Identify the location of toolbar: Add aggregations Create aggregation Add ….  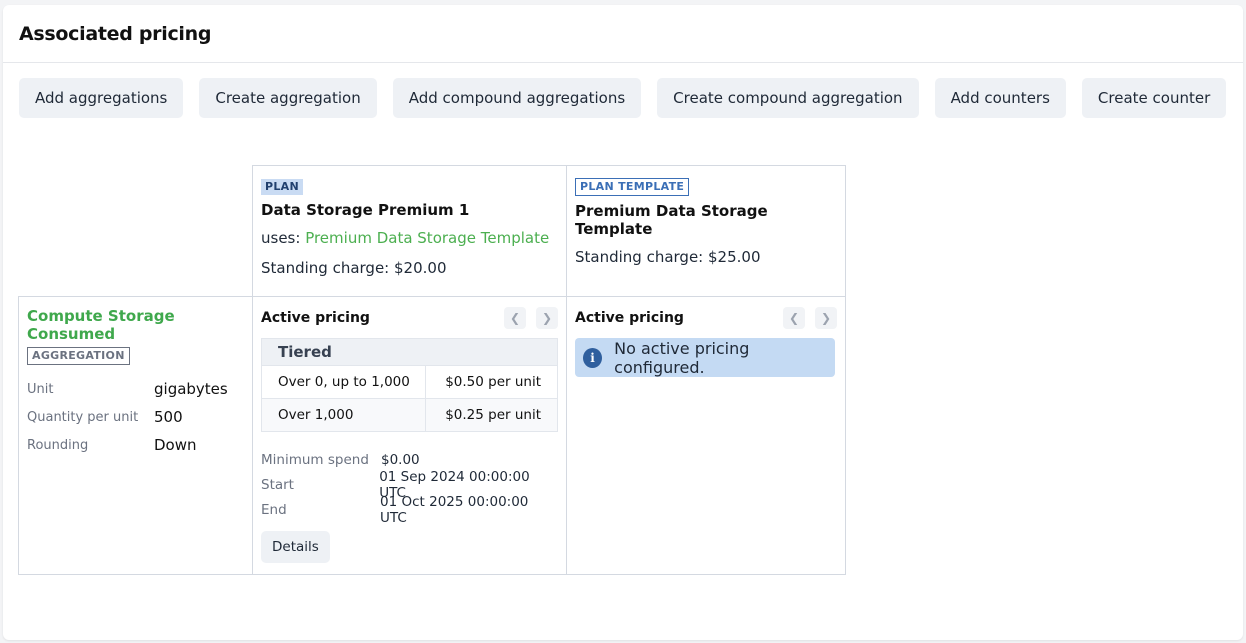
(623, 98).